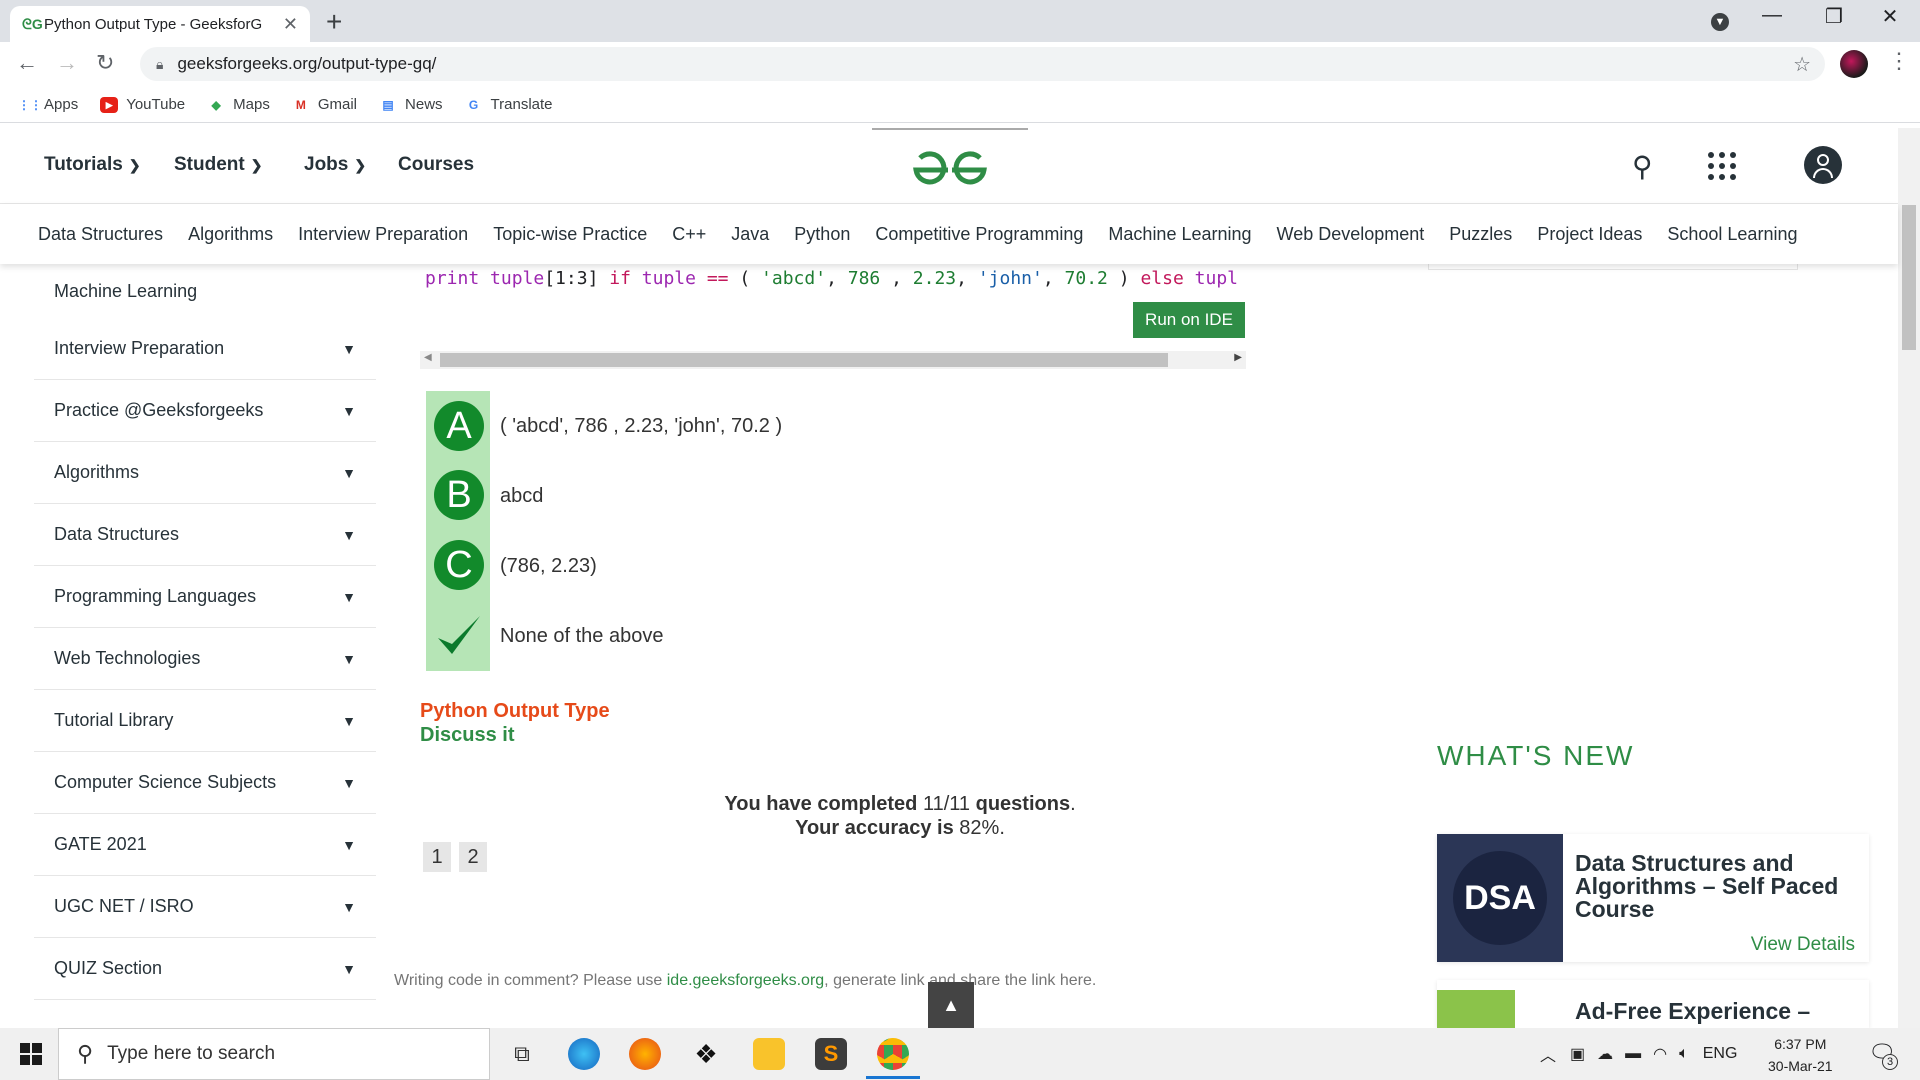 Image resolution: width=1920 pixels, height=1080 pixels. I want to click on scroll-to-top-button: ▲, so click(951, 1005).